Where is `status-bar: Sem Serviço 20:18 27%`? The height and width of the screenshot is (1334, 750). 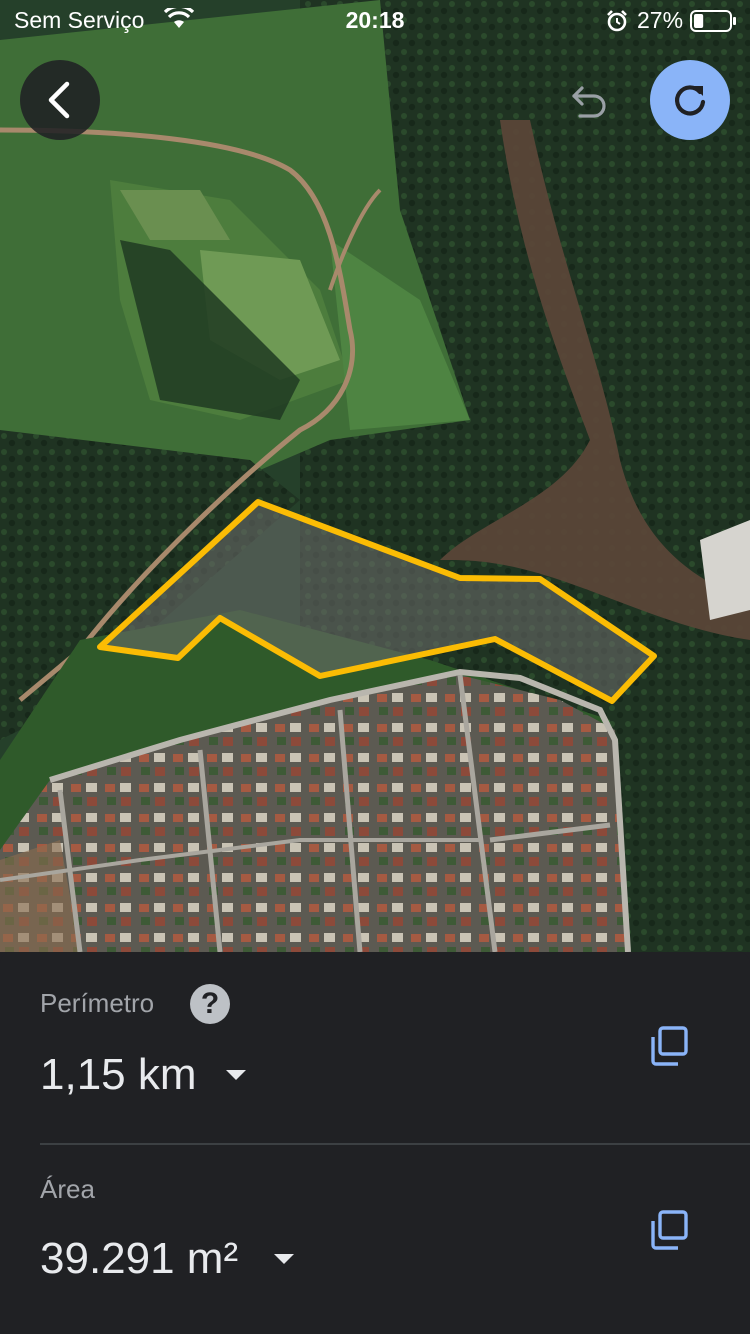
status-bar: Sem Serviço 20:18 27% is located at coordinates (375, 20).